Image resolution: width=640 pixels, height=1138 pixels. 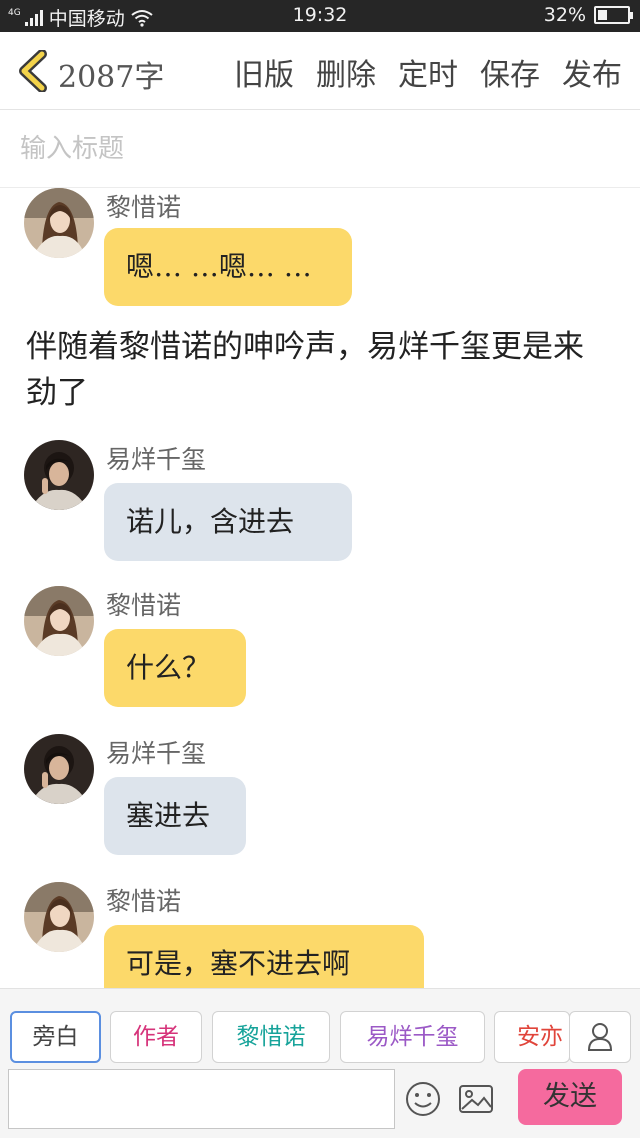 I want to click on chat-message: 黎惜诺 什么？, so click(x=320, y=648).